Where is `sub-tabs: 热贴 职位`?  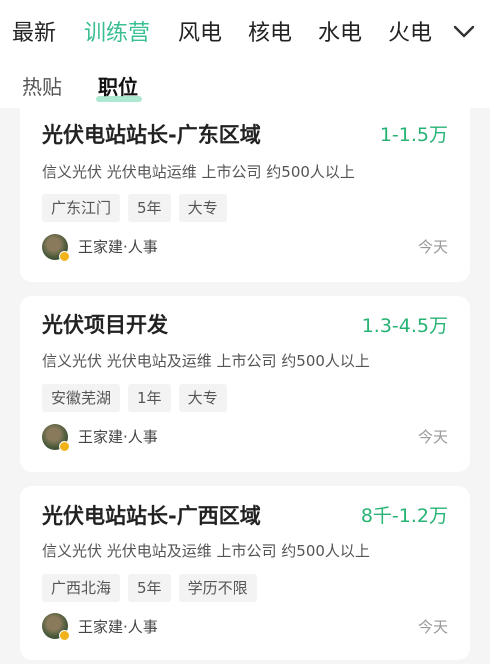 sub-tabs: 热贴 职位 is located at coordinates (245, 89).